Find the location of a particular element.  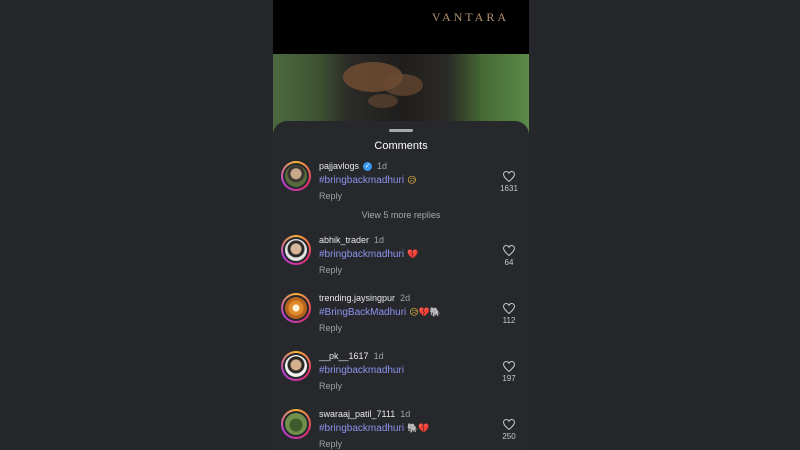

username: abhik_trader 1d is located at coordinates (351, 240).